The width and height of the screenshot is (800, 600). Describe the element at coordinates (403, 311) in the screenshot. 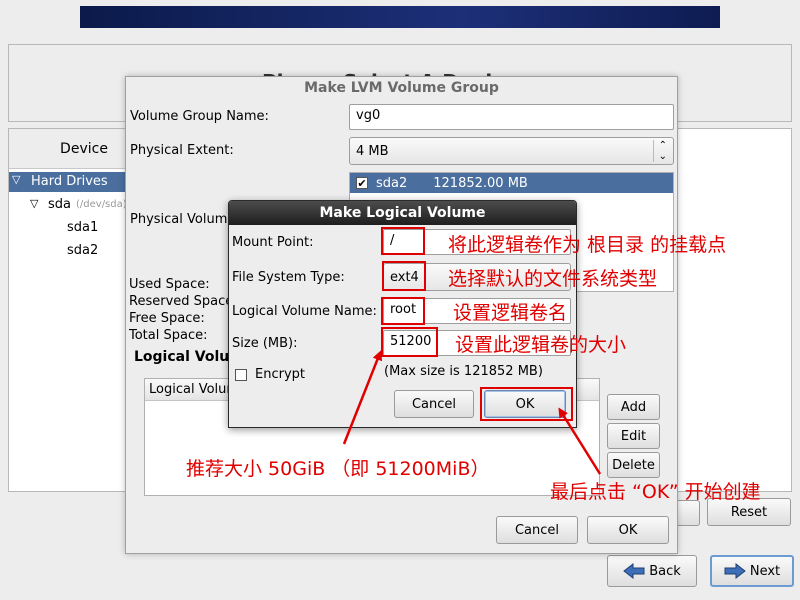

I see `highlight-name` at that location.